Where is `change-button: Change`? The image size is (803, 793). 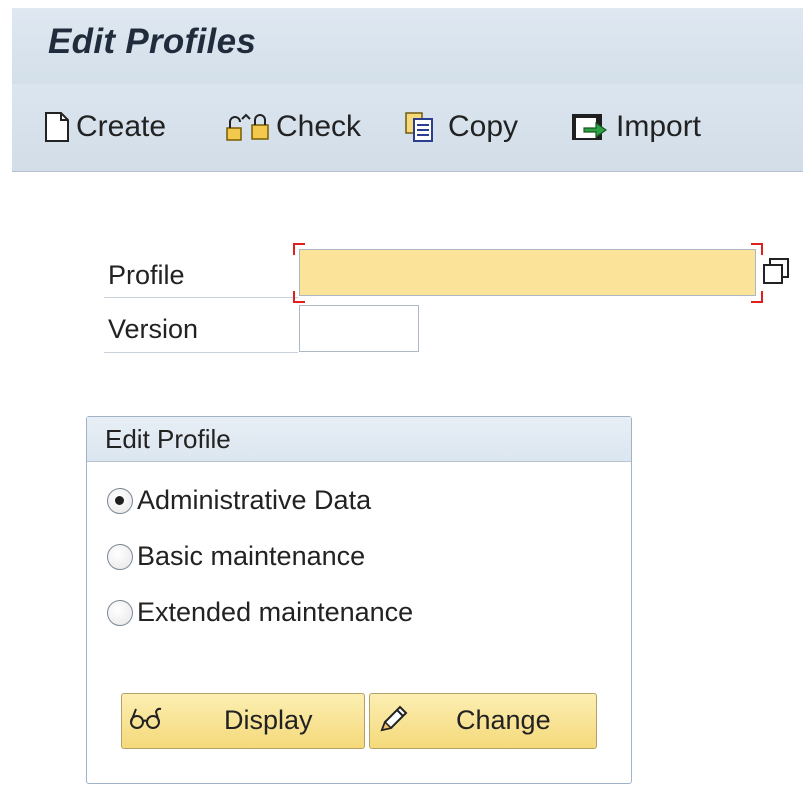
change-button: Change is located at coordinates (483, 721).